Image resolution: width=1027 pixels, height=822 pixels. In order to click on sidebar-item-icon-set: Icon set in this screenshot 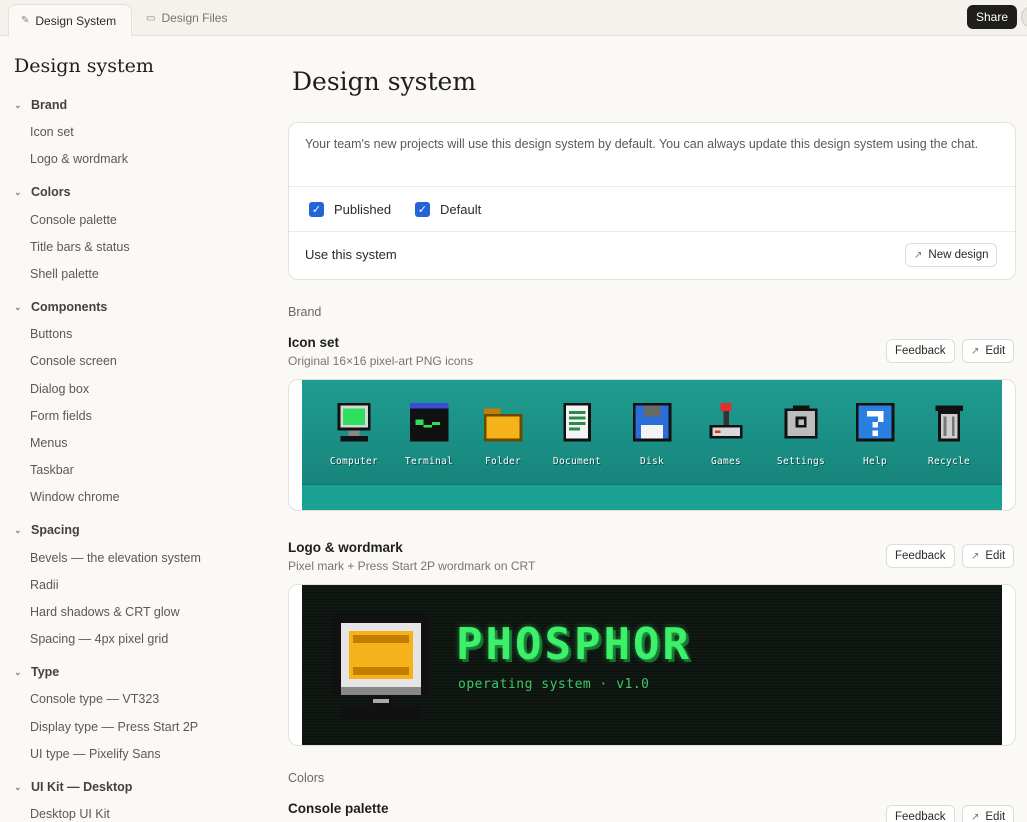, I will do `click(52, 132)`.